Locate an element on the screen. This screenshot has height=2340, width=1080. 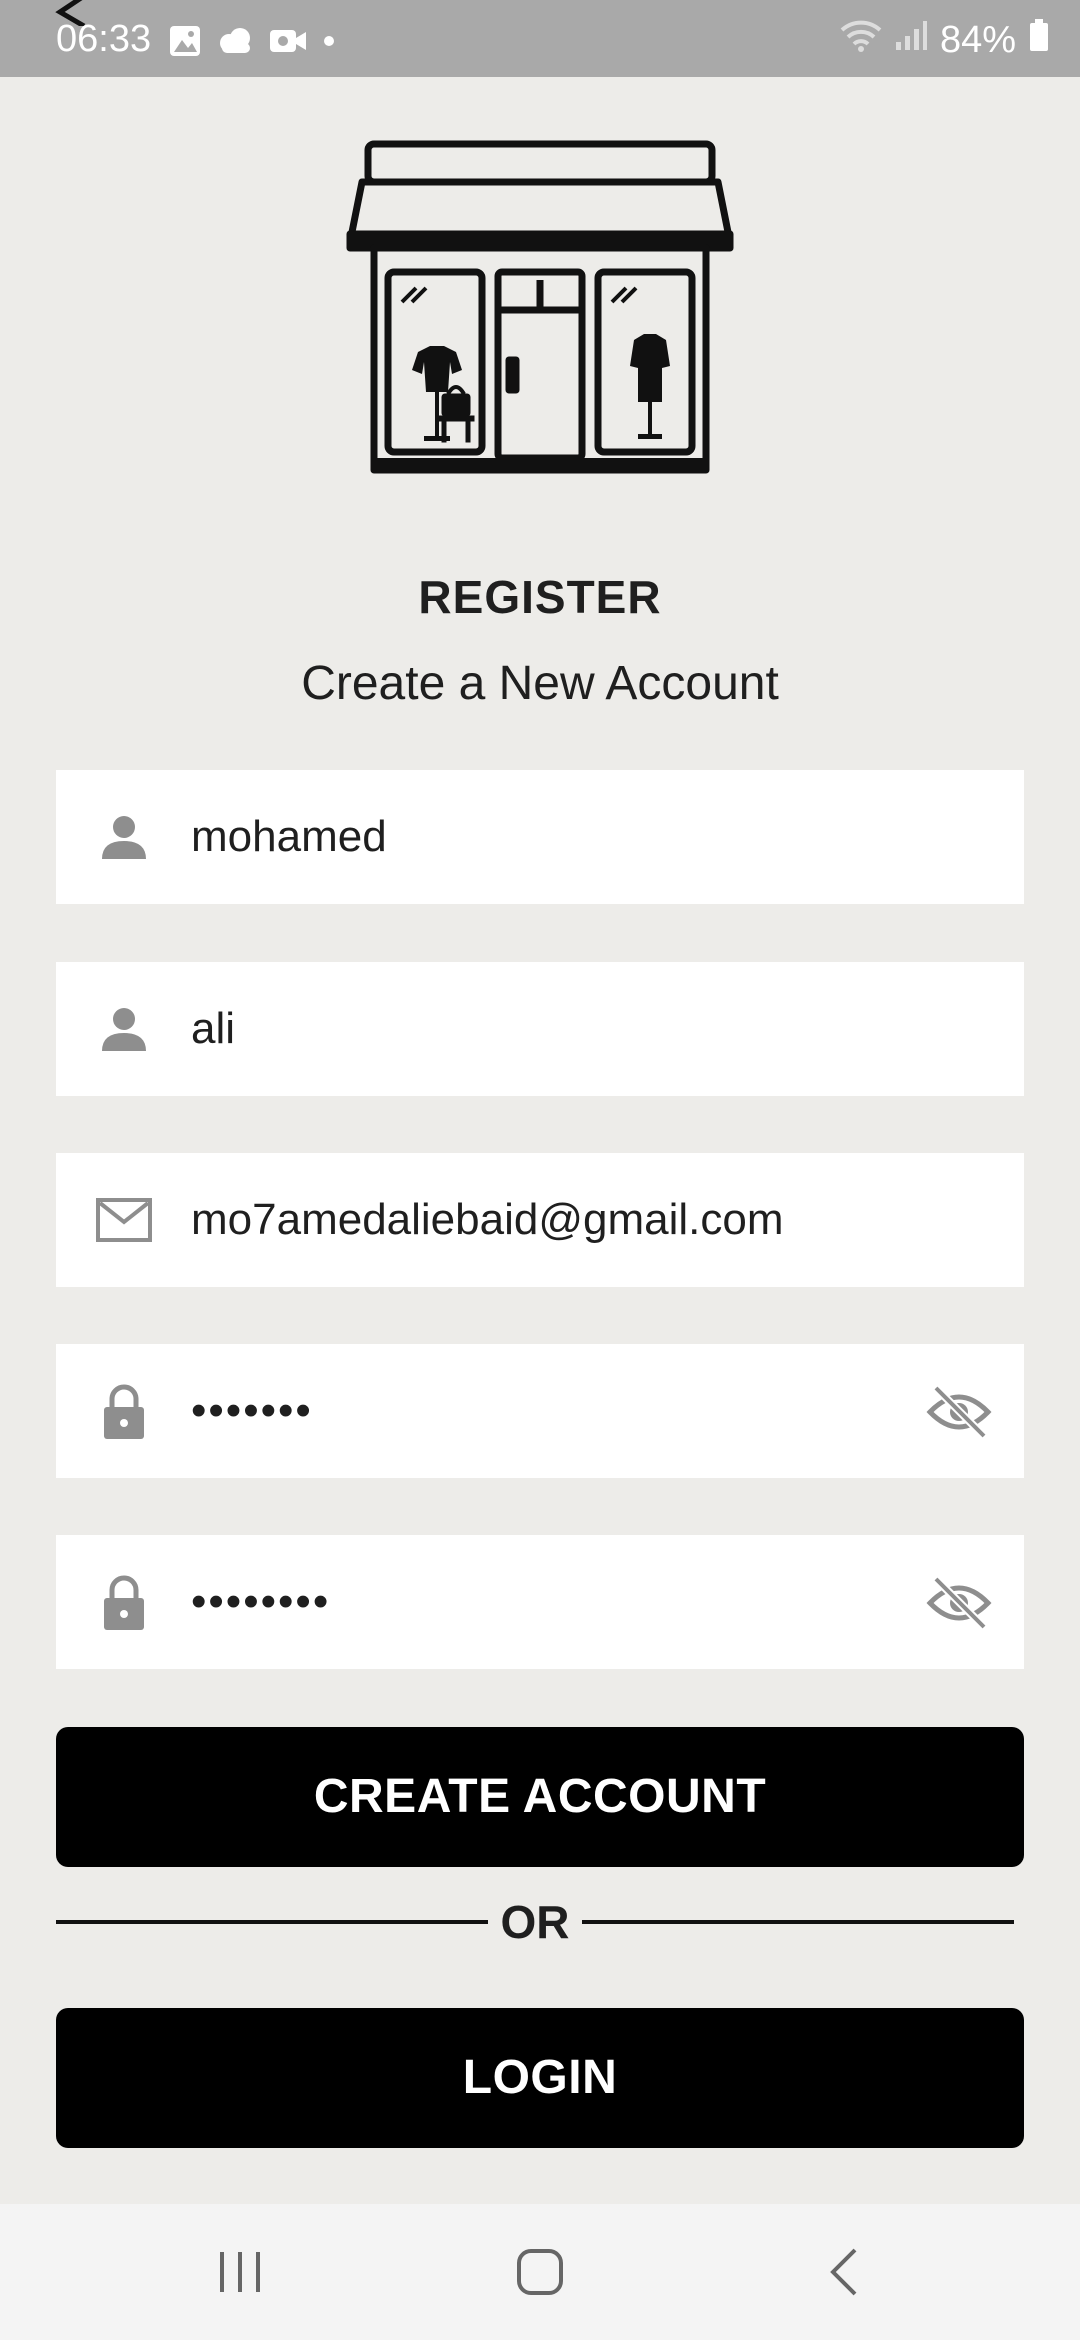
mail-icon is located at coordinates (124, 1220).